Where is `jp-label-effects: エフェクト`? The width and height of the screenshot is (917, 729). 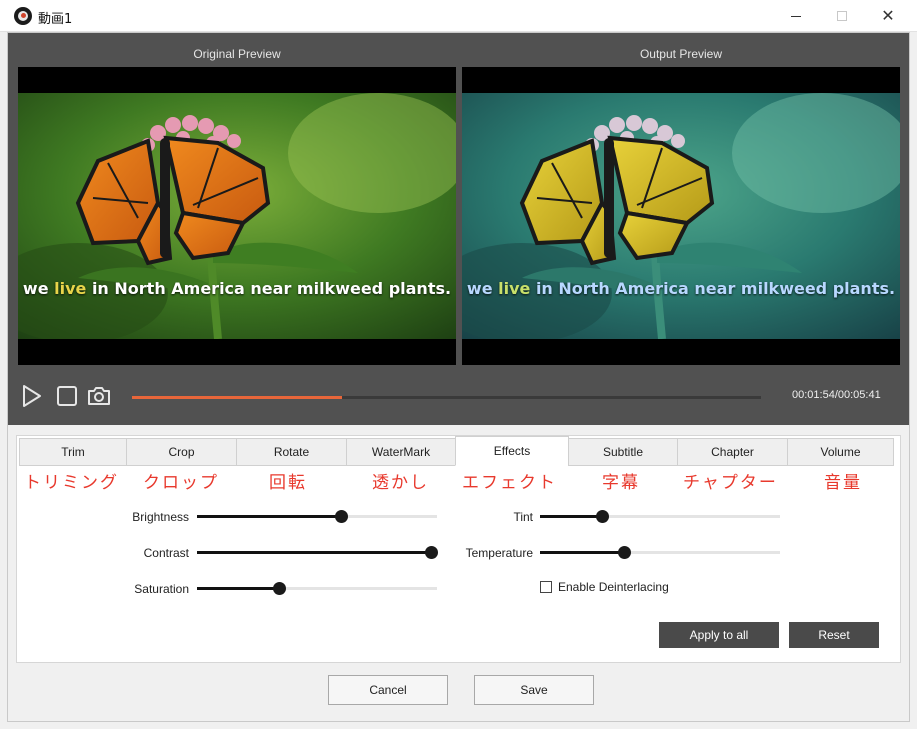
jp-label-effects: エフェクト is located at coordinates (509, 483).